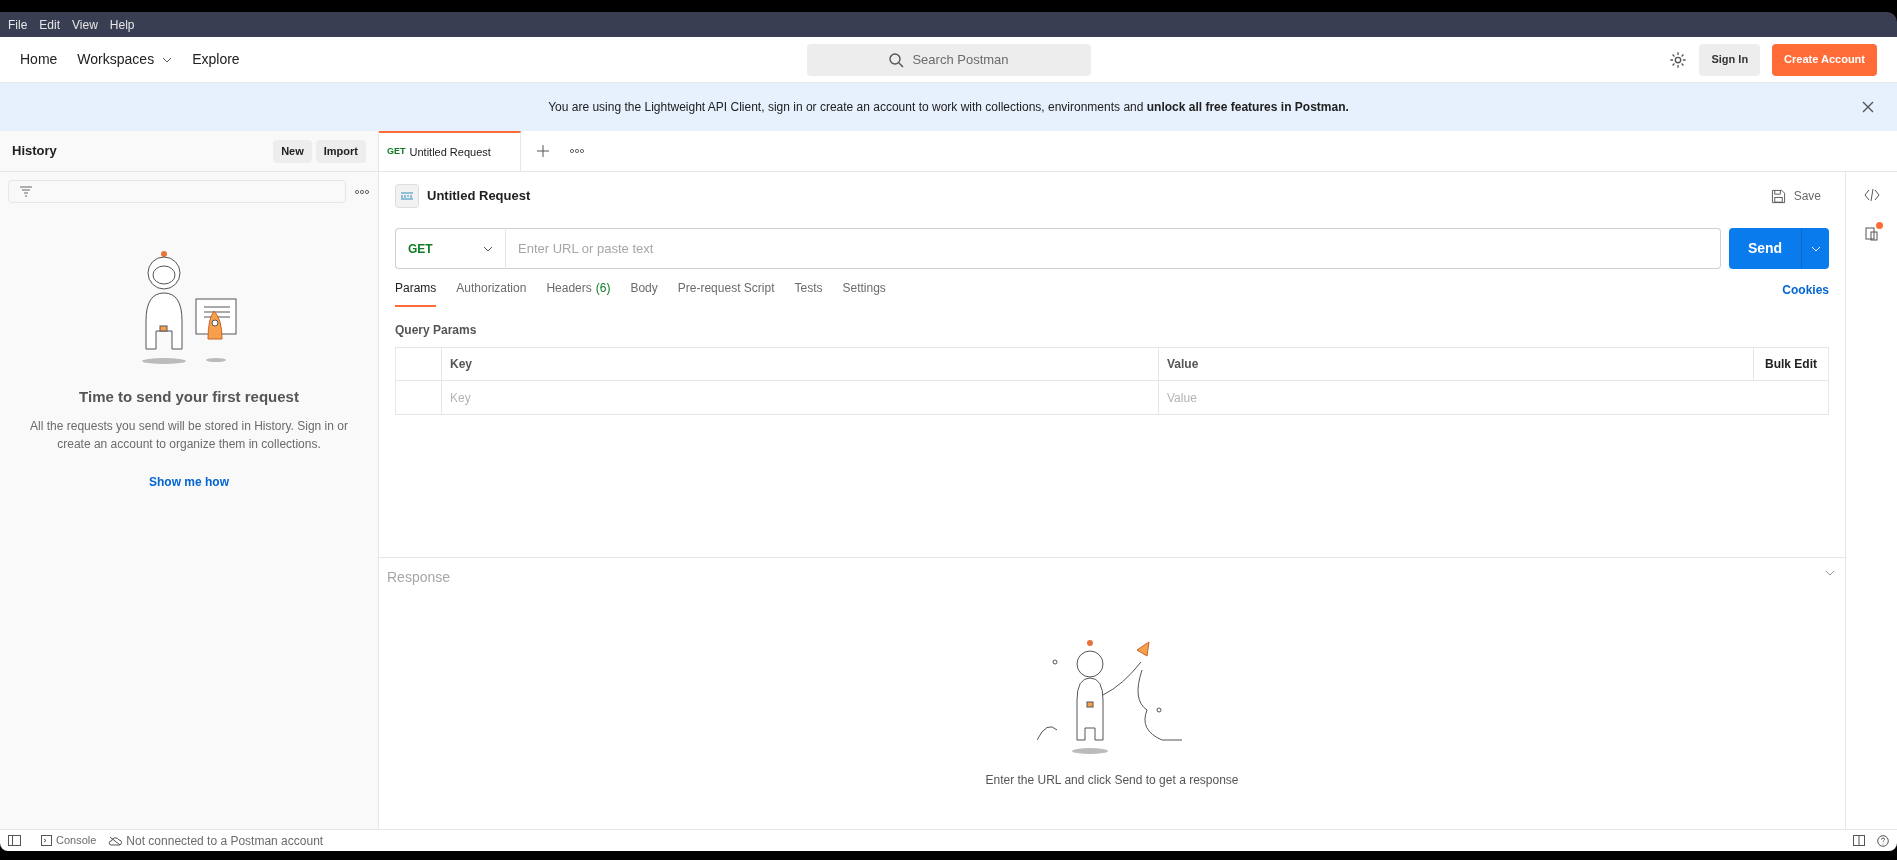 This screenshot has height=860, width=1897. Describe the element at coordinates (461, 364) in the screenshot. I see `column-header: Key` at that location.